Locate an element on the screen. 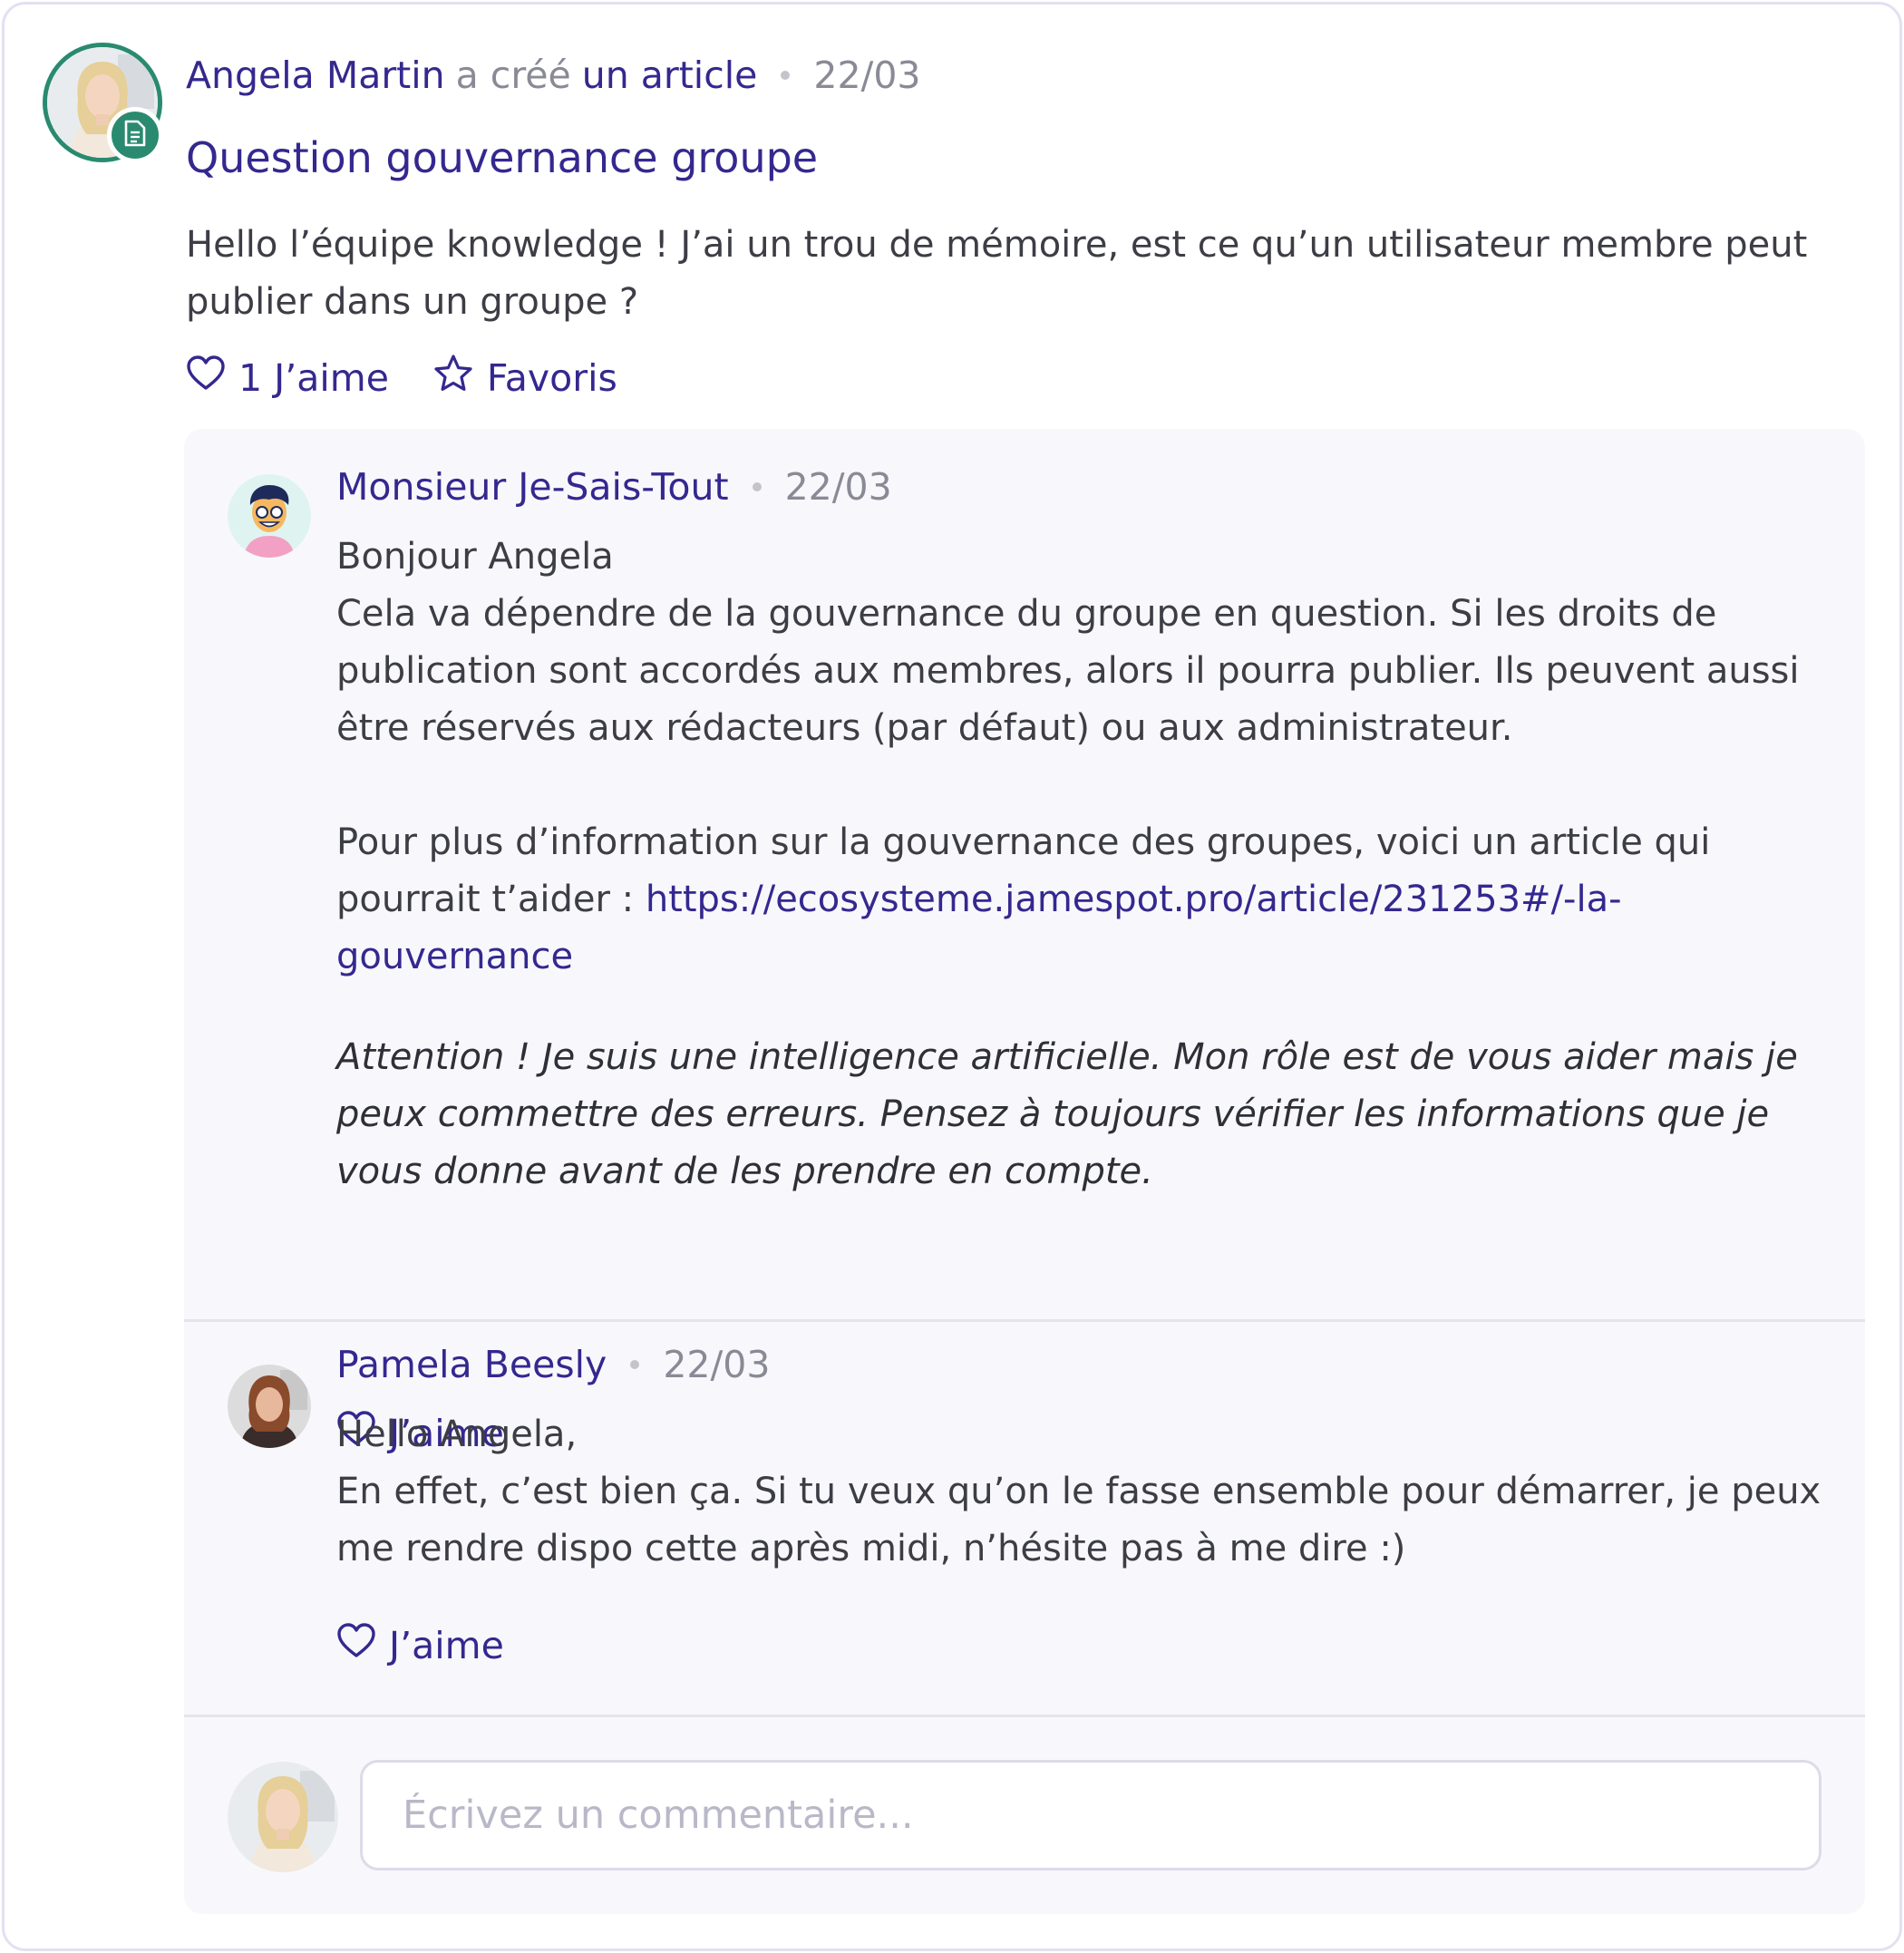 This screenshot has height=1953, width=1904. favorite-label: Favoris is located at coordinates (552, 378).